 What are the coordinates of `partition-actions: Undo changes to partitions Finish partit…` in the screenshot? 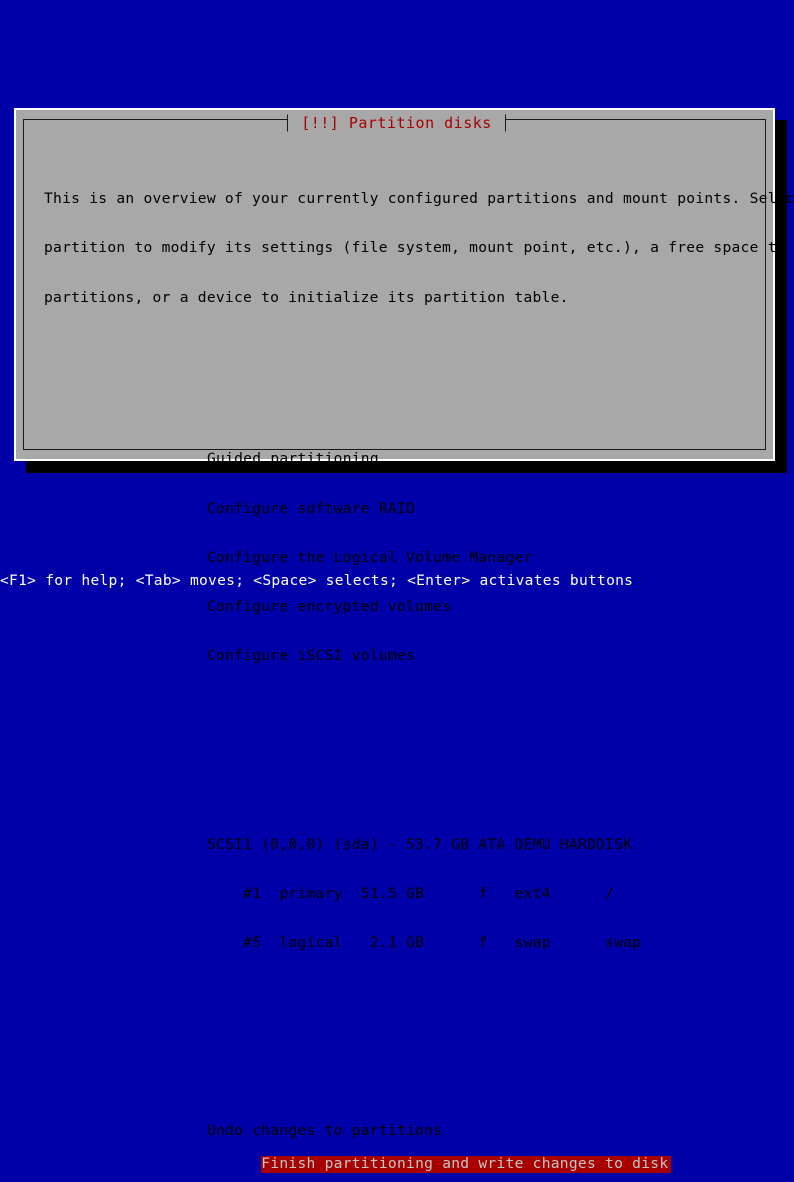 It's located at (482, 1136).